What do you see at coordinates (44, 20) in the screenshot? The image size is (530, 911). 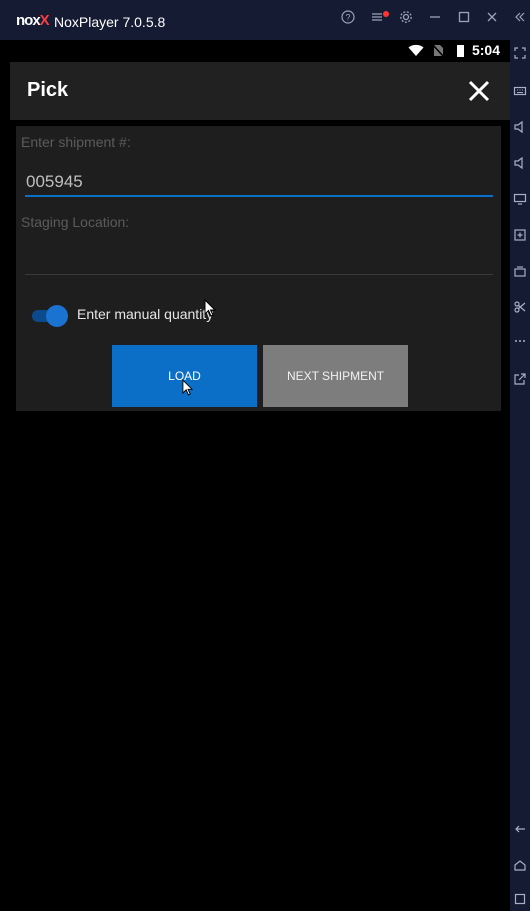 I see `logo-accent: X` at bounding box center [44, 20].